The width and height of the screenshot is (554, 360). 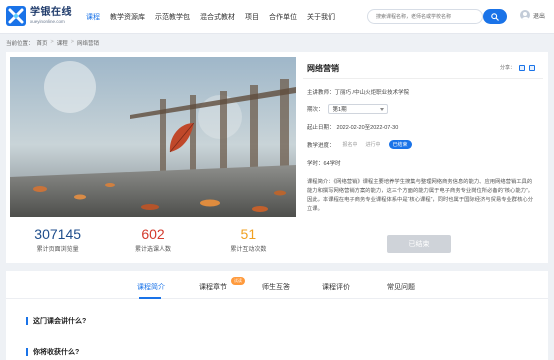 I want to click on stat-enrollments: 602 累计选课人数, so click(x=152, y=243).